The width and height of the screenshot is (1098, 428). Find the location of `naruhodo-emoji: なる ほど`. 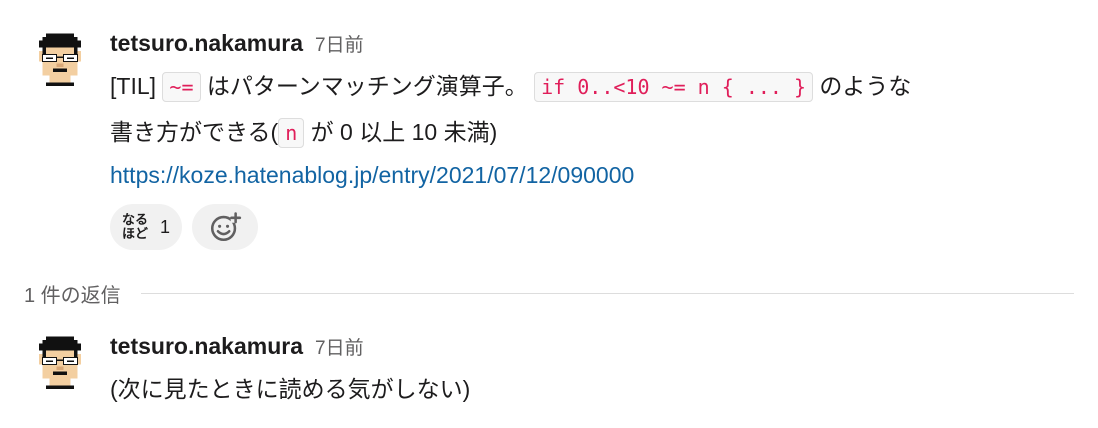

naruhodo-emoji: なる ほど is located at coordinates (138, 227).